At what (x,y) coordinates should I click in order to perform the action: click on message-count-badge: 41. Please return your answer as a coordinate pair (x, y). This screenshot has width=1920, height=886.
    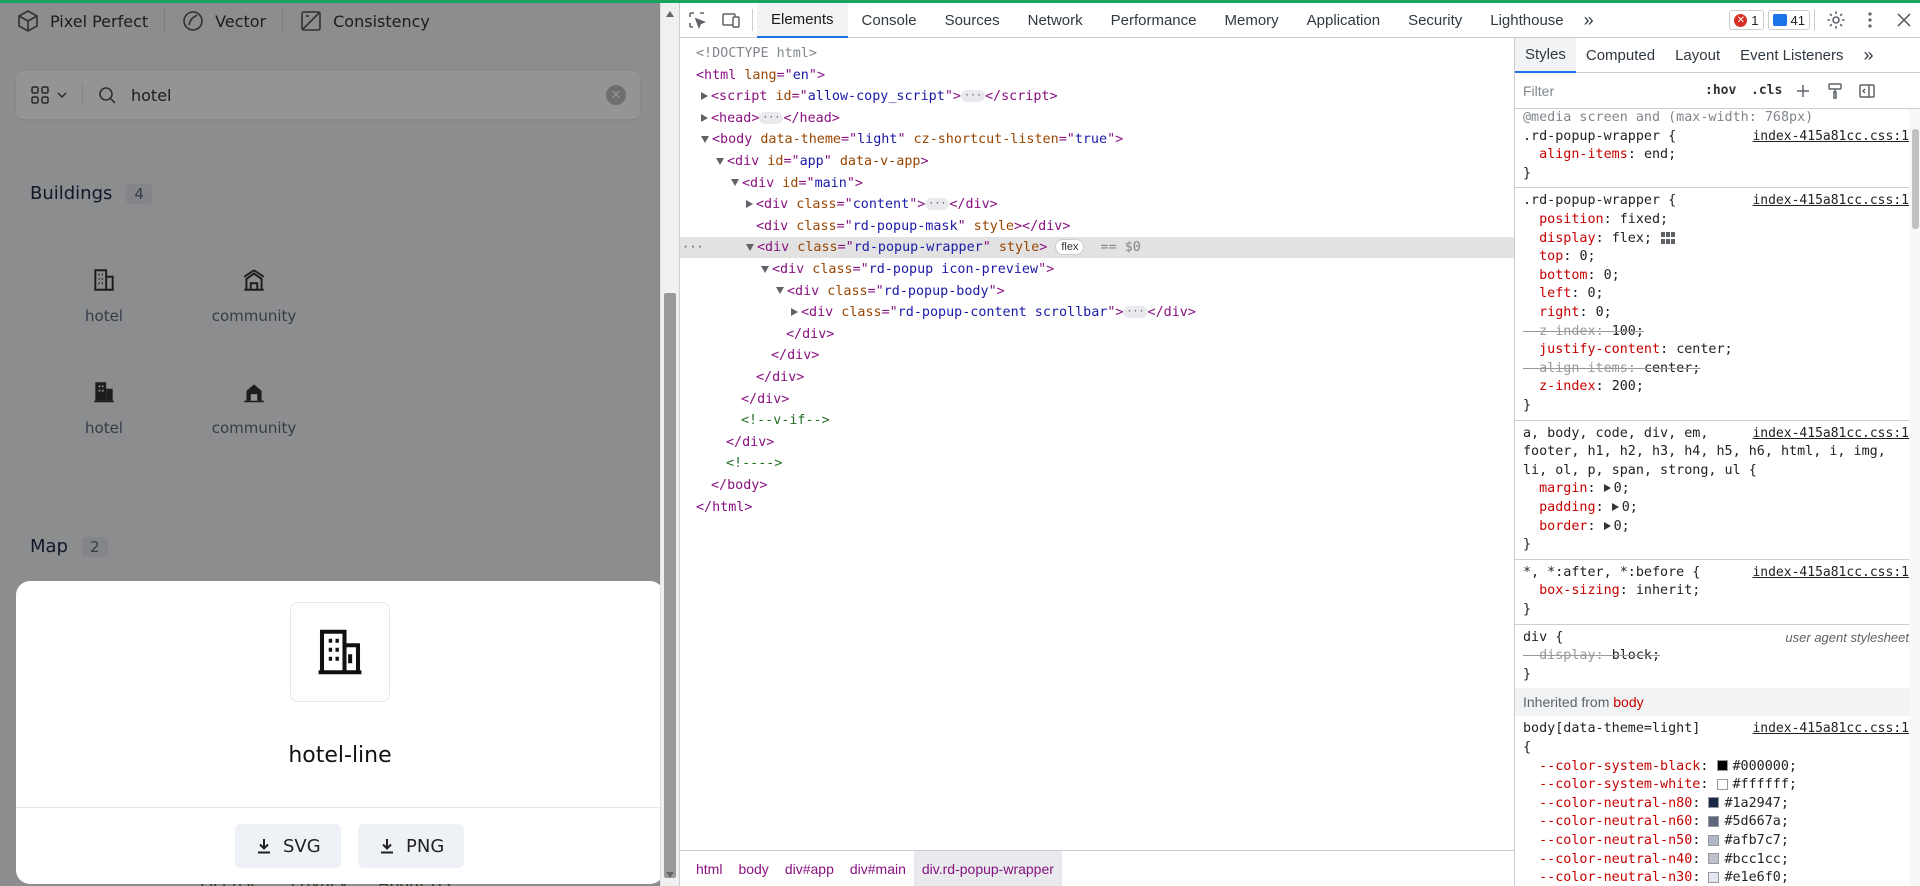
    Looking at the image, I should click on (1788, 20).